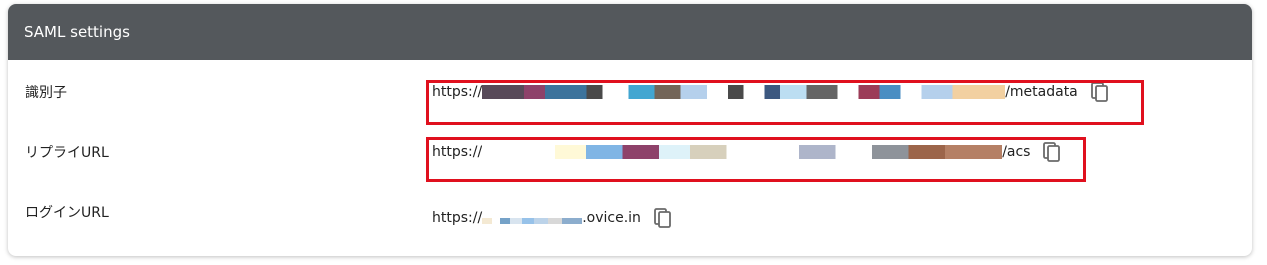 The image size is (1267, 265). I want to click on reply-url-label: リプライURL, so click(67, 153).